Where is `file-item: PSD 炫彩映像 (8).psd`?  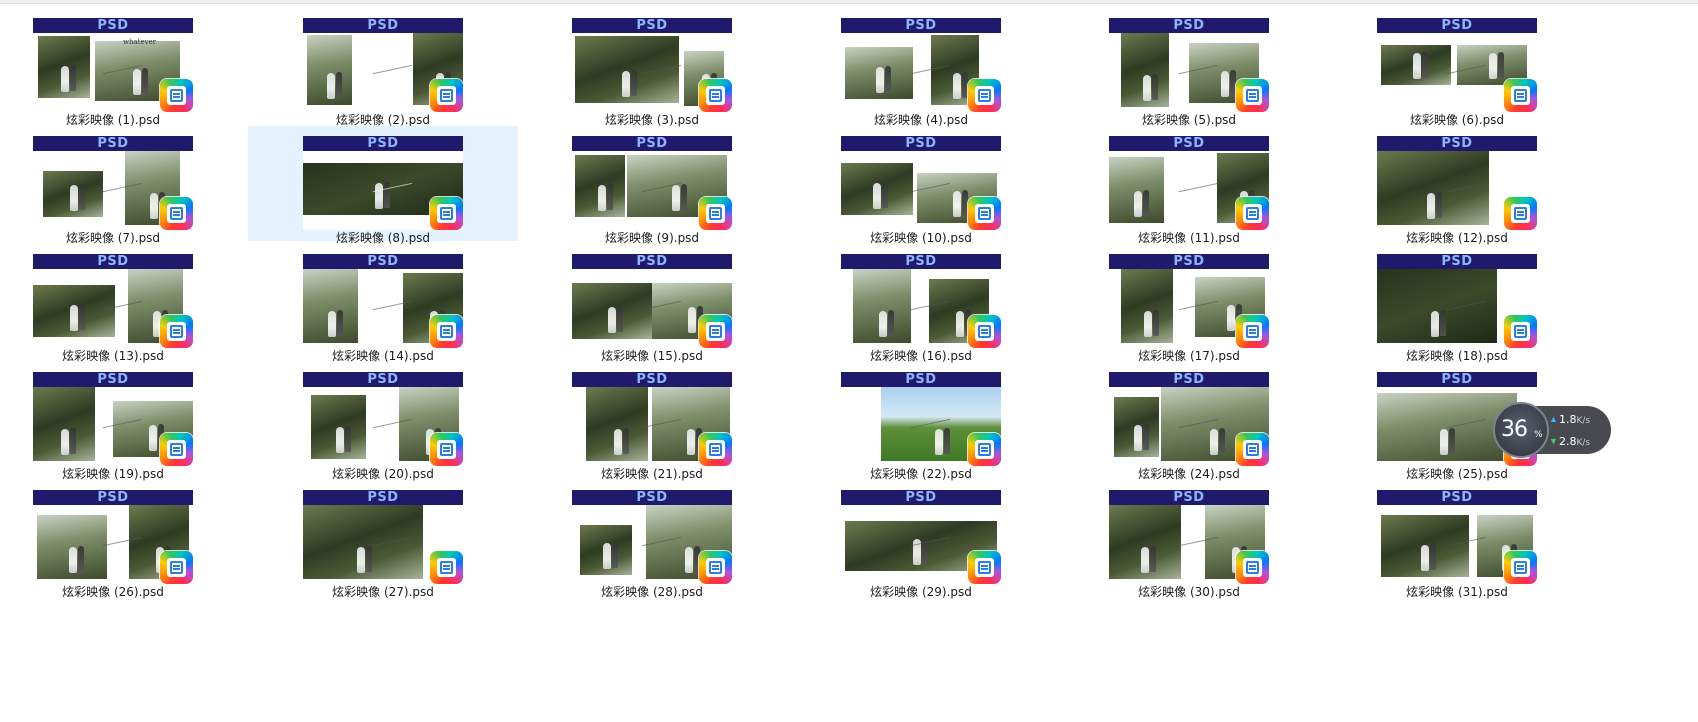 file-item: PSD 炫彩映像 (8).psd is located at coordinates (383, 185).